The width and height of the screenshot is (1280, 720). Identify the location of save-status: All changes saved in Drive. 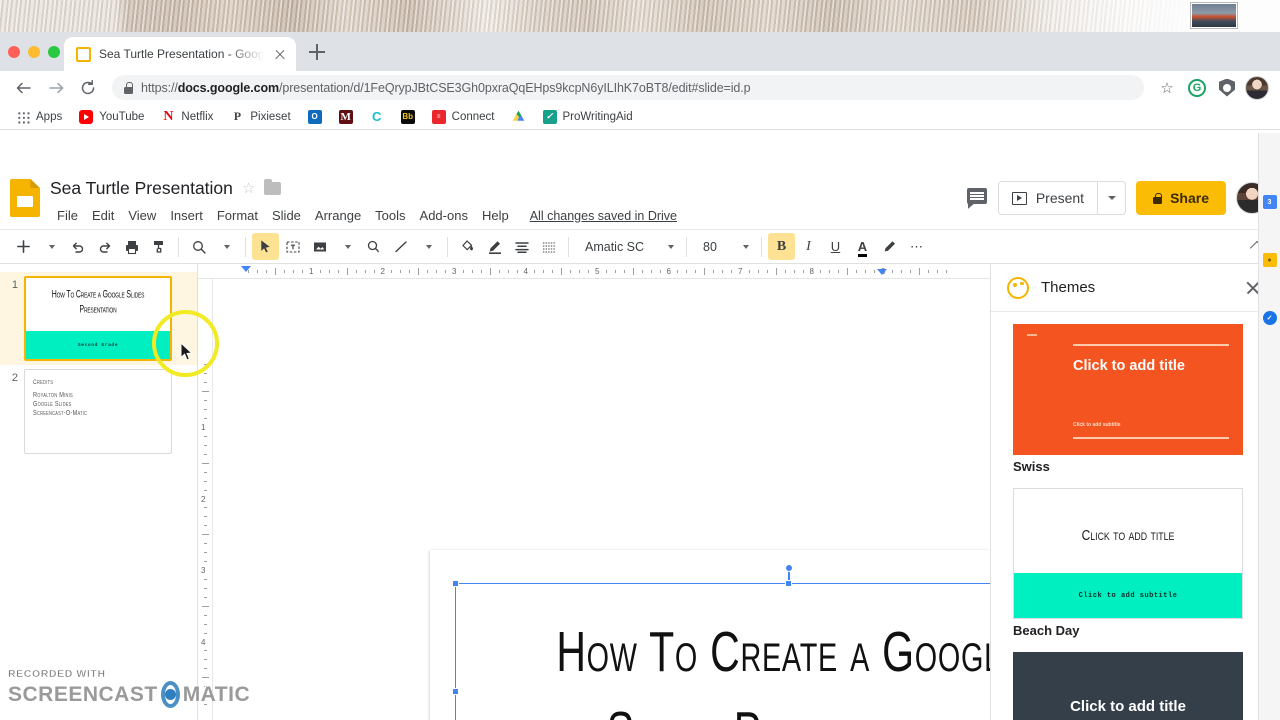
(603, 216).